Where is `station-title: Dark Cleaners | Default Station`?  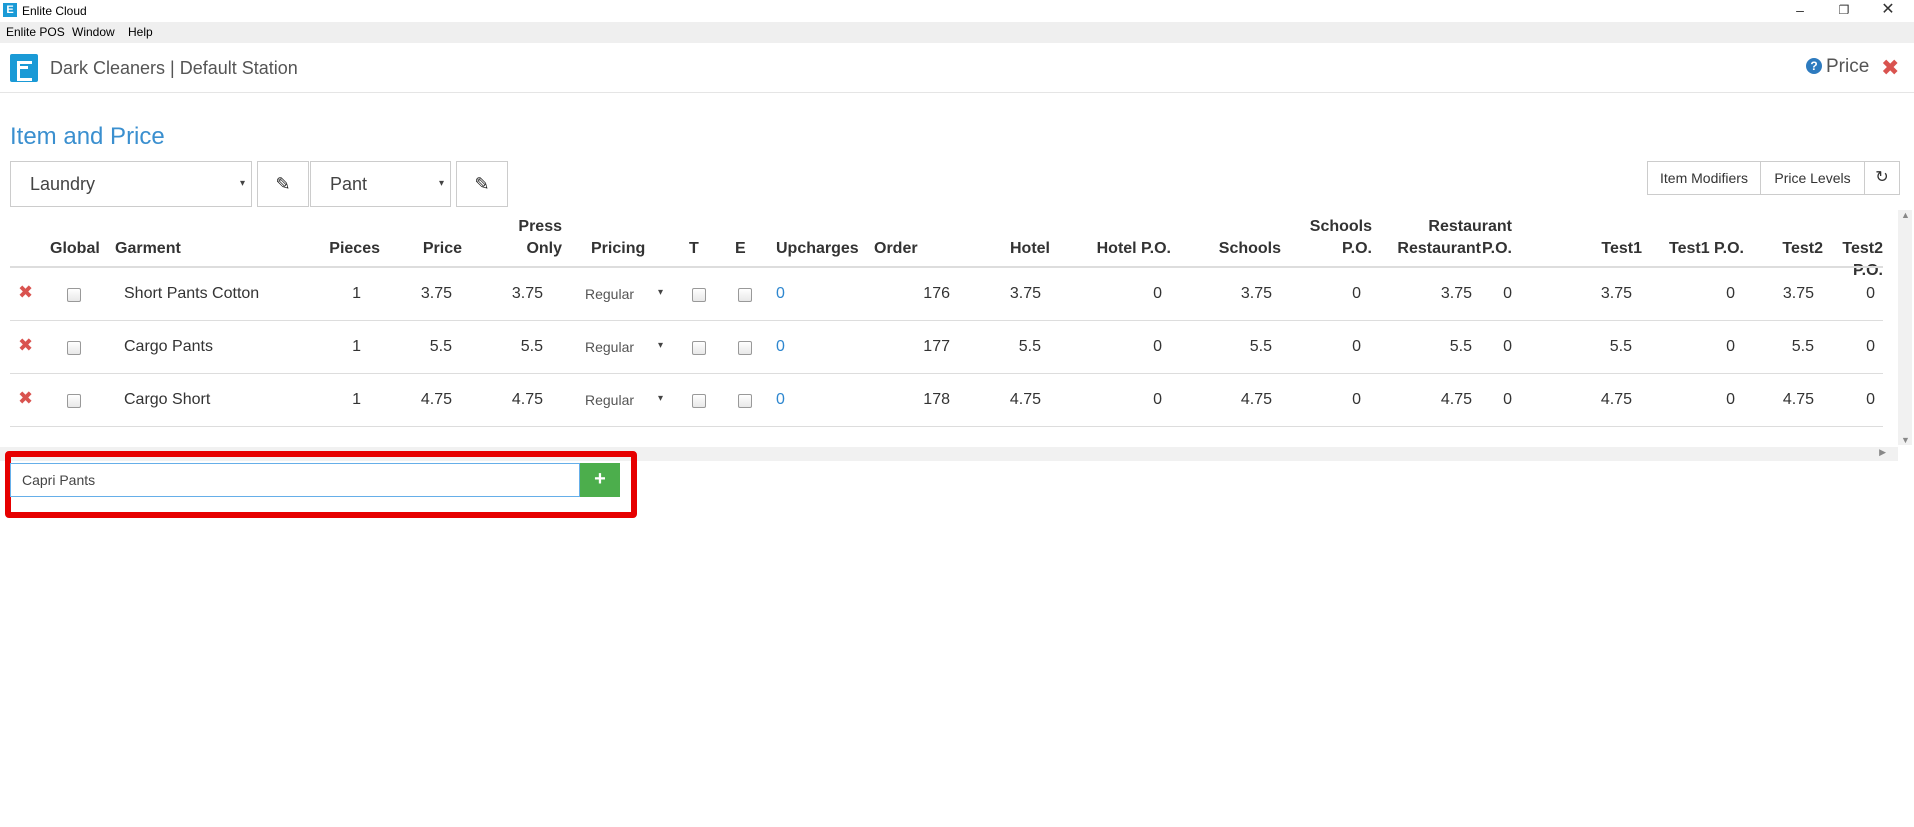
station-title: Dark Cleaners | Default Station is located at coordinates (174, 68).